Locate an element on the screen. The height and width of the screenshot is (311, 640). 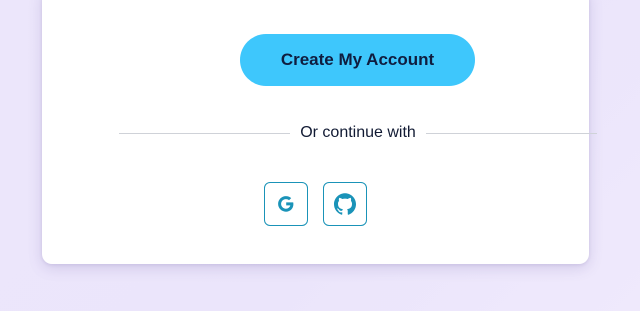
google-icon is located at coordinates (286, 204).